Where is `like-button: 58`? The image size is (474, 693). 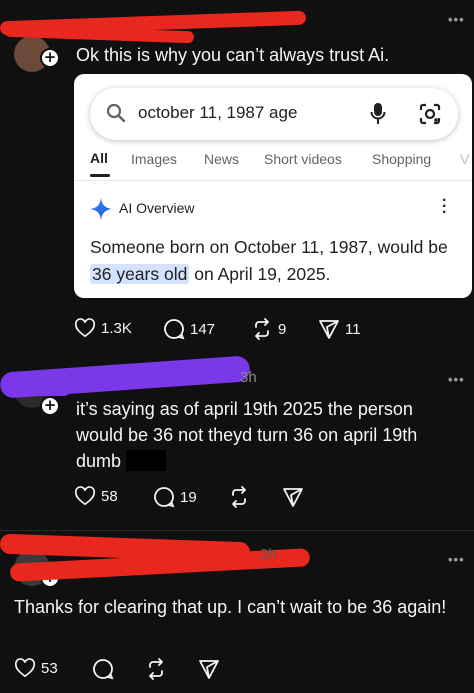
like-button: 58 is located at coordinates (96, 496).